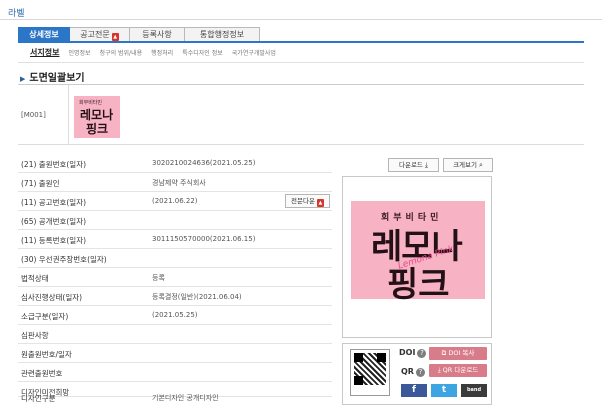 Image resolution: width=602 pixels, height=405 pixels. Describe the element at coordinates (45, 316) in the screenshot. I see `field-label: 소급구분(일자)` at that location.